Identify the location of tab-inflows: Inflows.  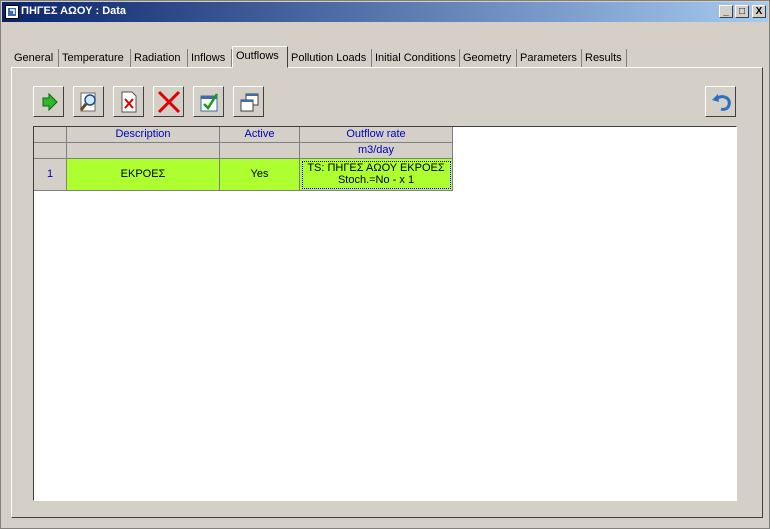
(210, 58).